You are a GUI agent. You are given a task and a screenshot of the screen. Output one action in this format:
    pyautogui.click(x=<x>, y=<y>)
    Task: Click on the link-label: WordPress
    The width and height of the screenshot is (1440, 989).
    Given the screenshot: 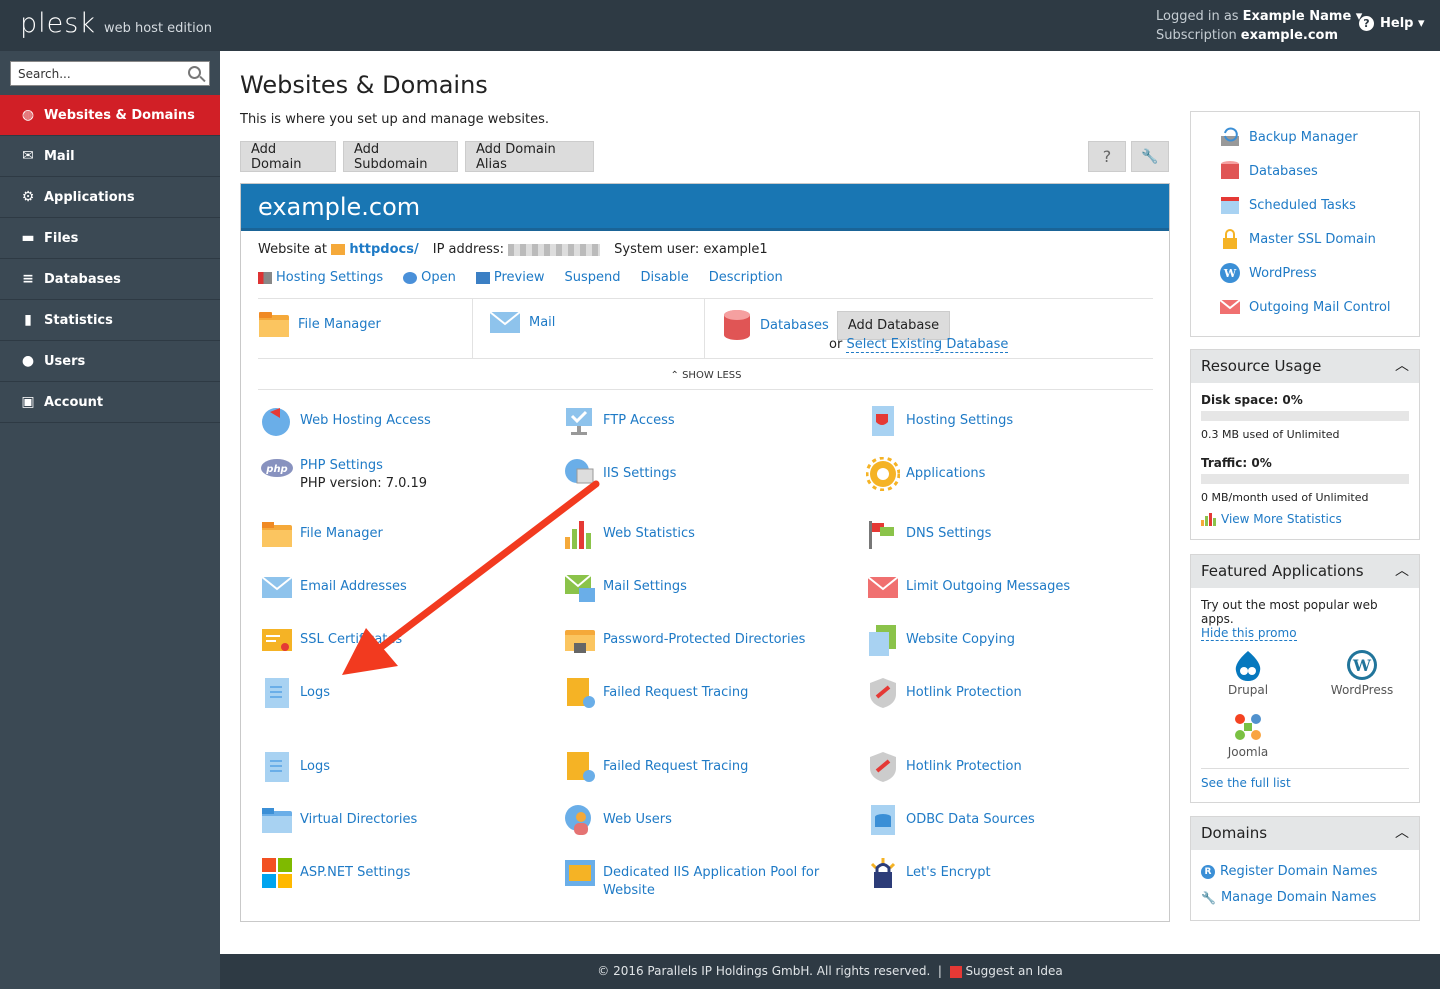 What is the action you would take?
    pyautogui.click(x=1283, y=273)
    